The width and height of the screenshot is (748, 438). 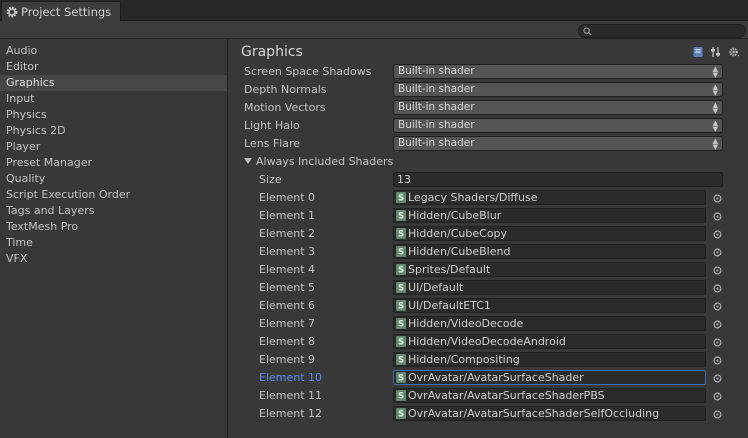 What do you see at coordinates (287, 305) in the screenshot?
I see `element-label: Element 6` at bounding box center [287, 305].